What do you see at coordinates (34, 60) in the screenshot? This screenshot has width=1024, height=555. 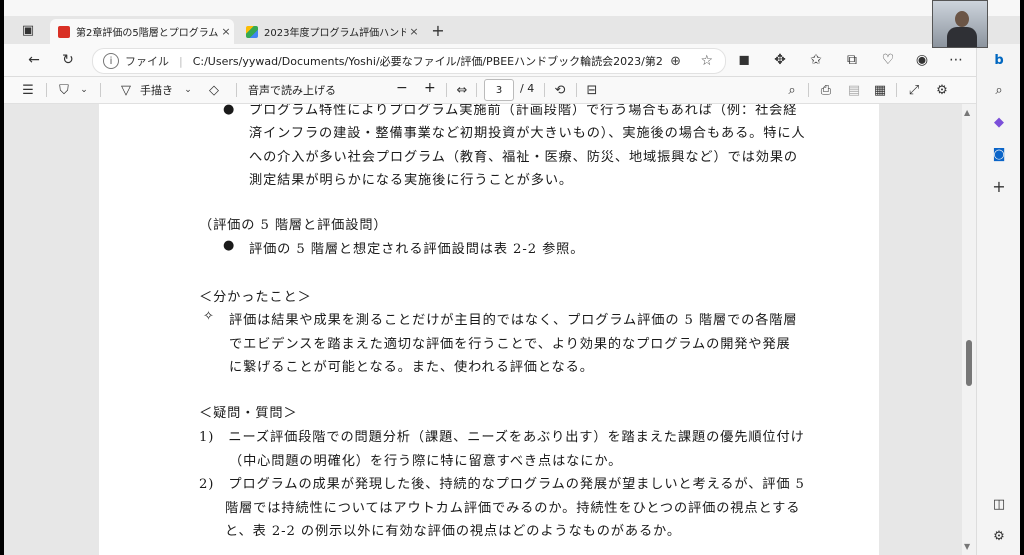 I see `back-arrow-icon: ←` at bounding box center [34, 60].